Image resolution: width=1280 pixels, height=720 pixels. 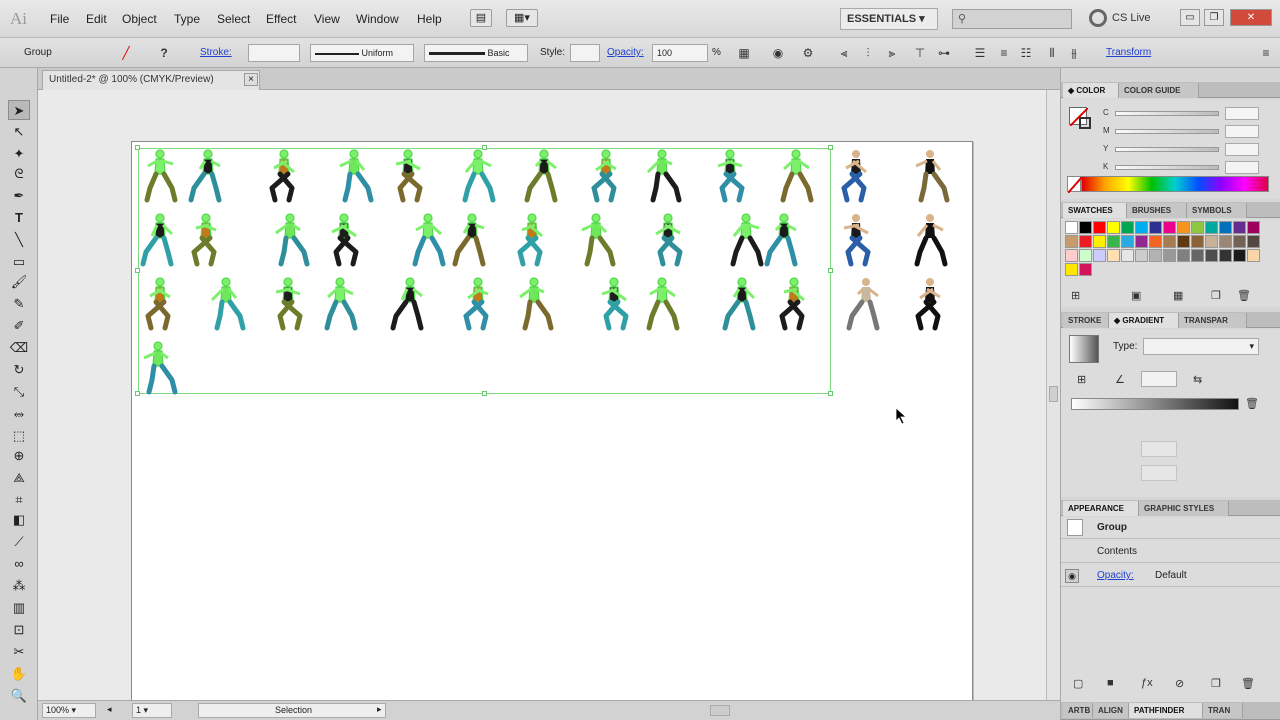 I want to click on align-right-icon: ⫸, so click(x=892, y=53).